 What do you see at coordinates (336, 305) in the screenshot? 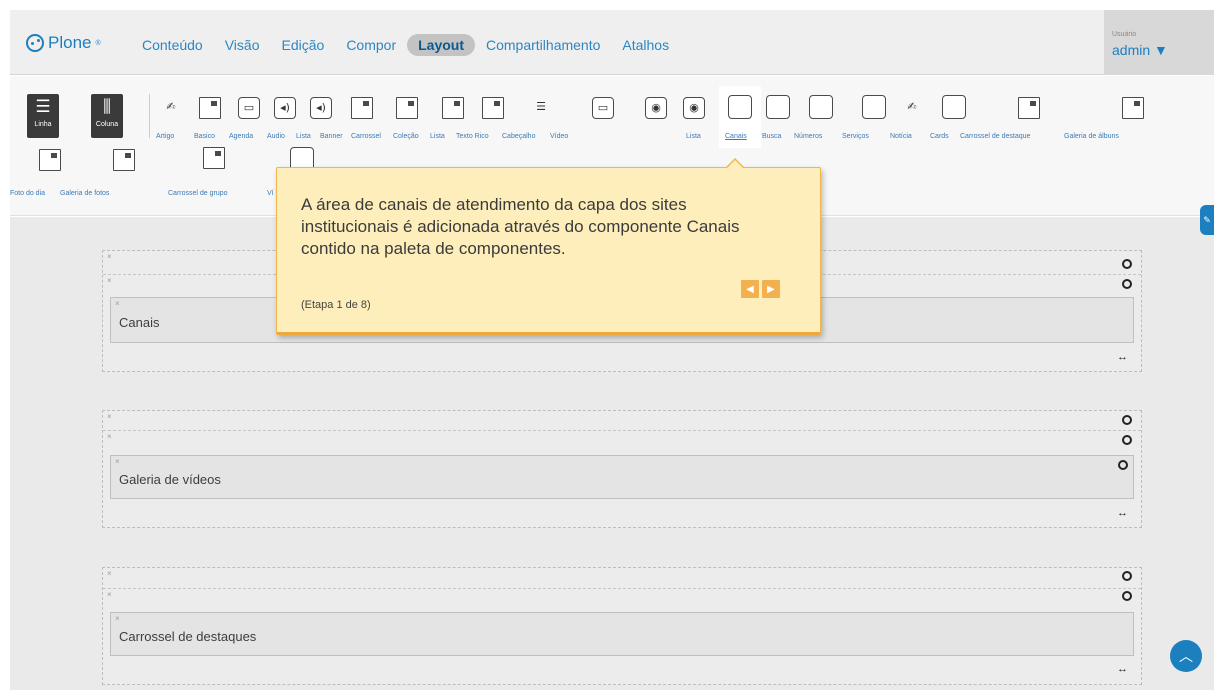
I see `tooltip-step-counter: (Etapa 1 de 8)` at bounding box center [336, 305].